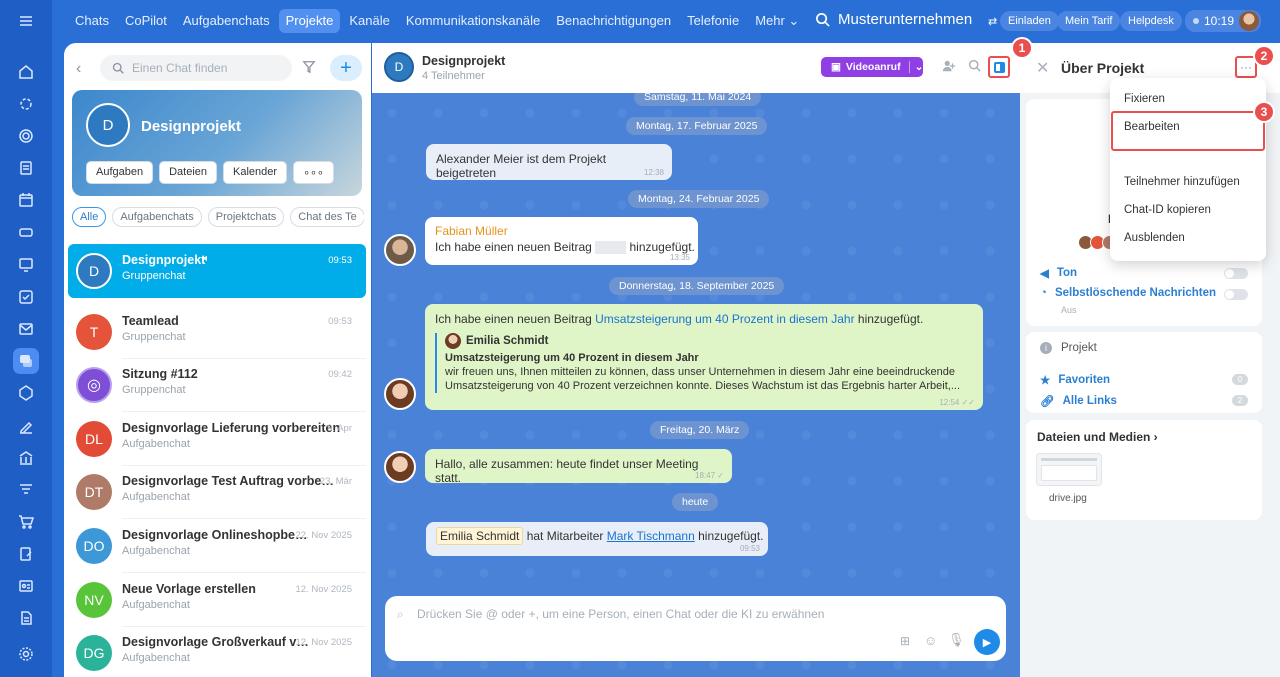 The height and width of the screenshot is (677, 1280). Describe the element at coordinates (26, 618) in the screenshot. I see `file-icon` at that location.